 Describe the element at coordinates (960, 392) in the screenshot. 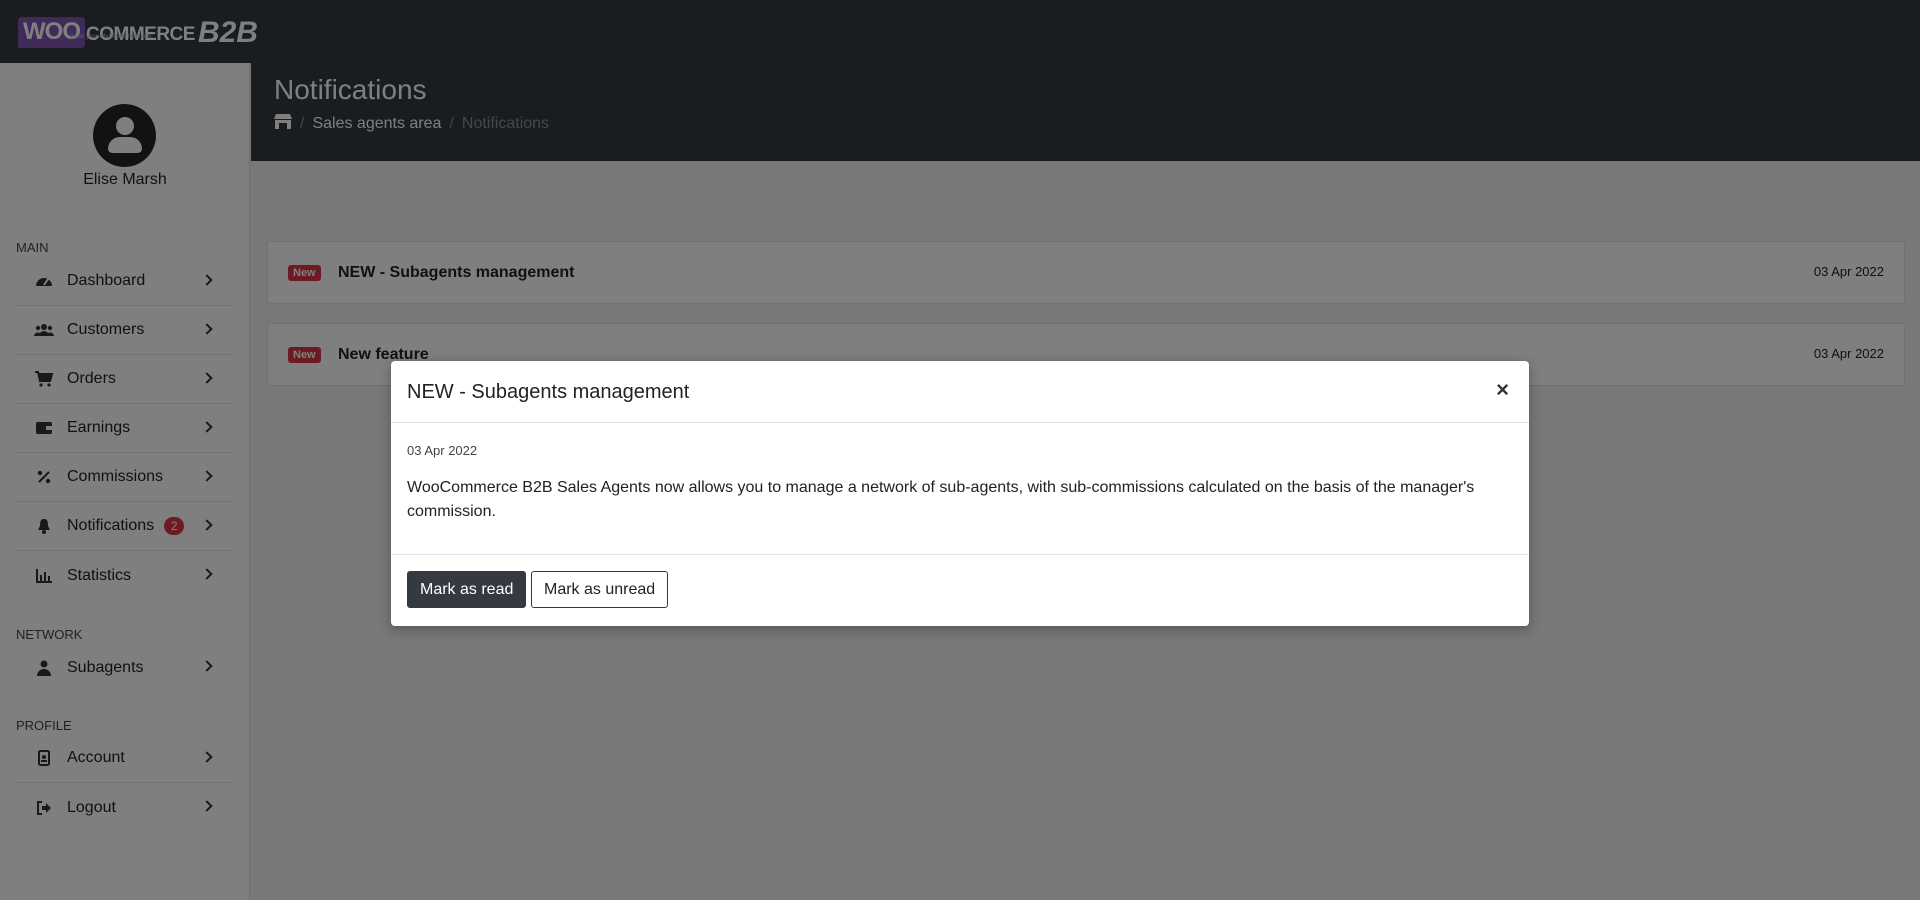

I see `modal-header: NEW - Subagents management ×` at that location.